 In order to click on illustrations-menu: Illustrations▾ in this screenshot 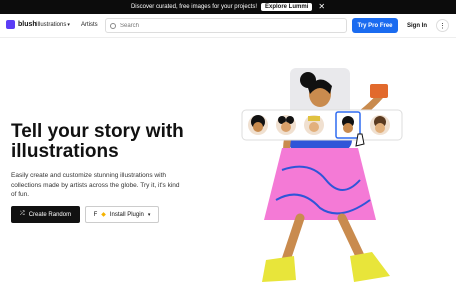, I will do `click(53, 25)`.